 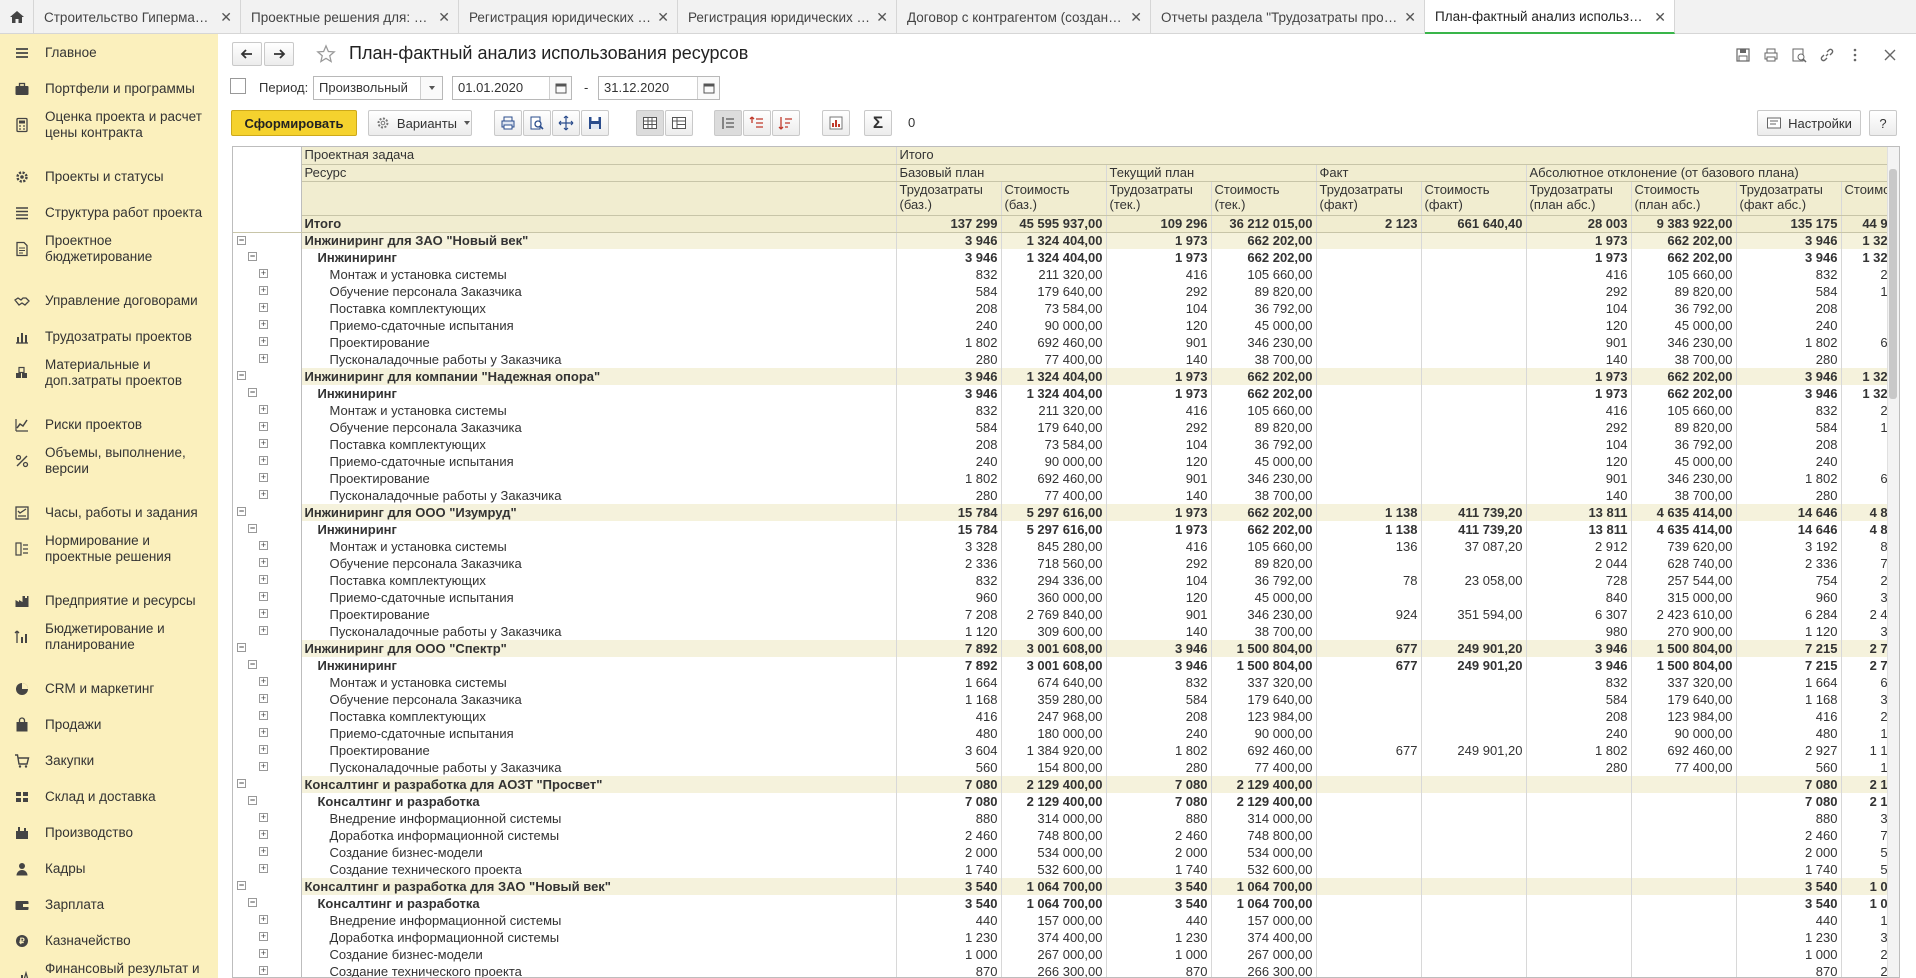 What do you see at coordinates (1890, 55) in the screenshot?
I see `close-icon` at bounding box center [1890, 55].